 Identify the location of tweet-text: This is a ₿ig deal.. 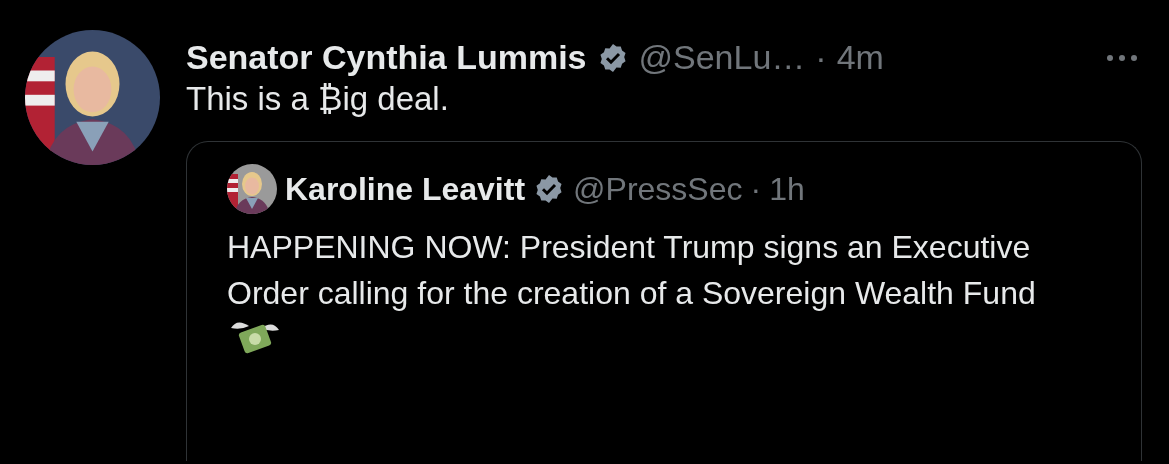
(318, 99).